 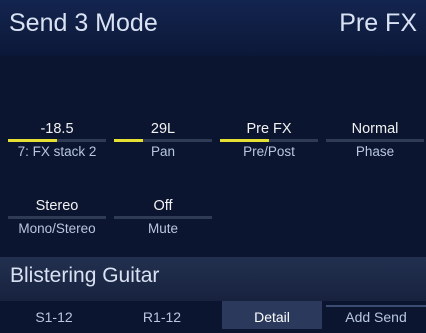 I want to click on param-send-level: -18.5 7: FX stack 2, so click(x=57, y=140).